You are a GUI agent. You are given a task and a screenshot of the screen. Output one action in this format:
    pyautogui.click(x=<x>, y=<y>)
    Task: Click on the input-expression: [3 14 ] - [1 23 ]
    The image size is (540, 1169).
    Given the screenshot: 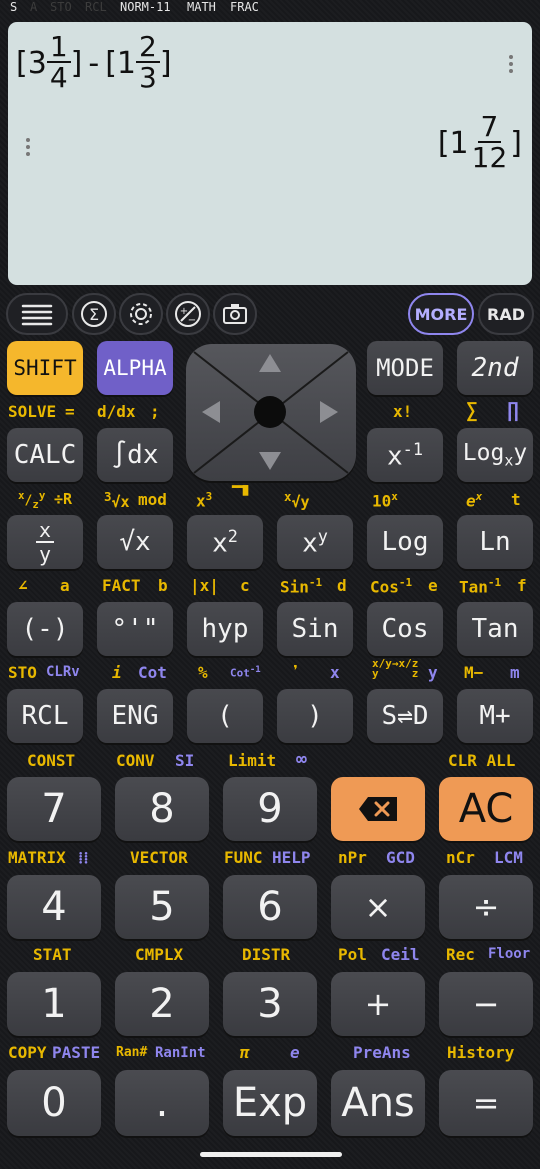 What is the action you would take?
    pyautogui.click(x=94, y=62)
    